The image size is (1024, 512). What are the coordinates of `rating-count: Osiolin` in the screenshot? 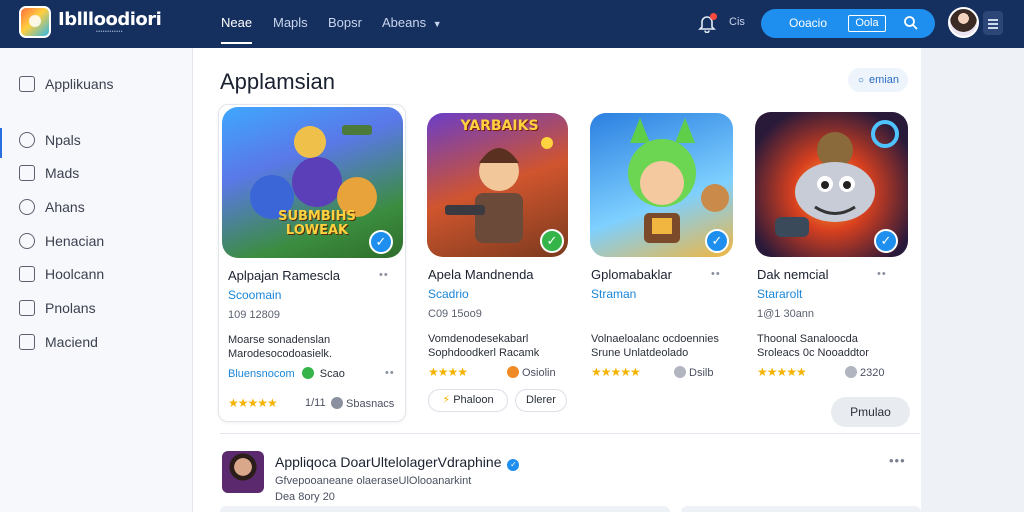 It's located at (531, 372).